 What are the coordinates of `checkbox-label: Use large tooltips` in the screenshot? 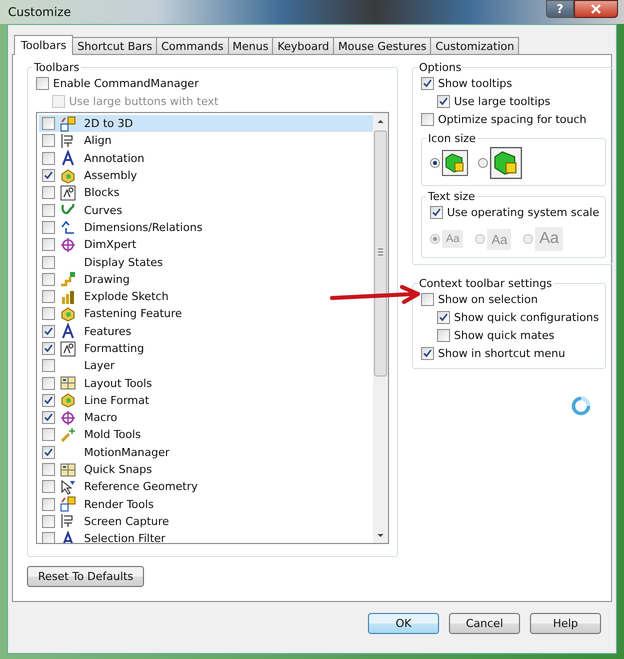 It's located at (502, 101).